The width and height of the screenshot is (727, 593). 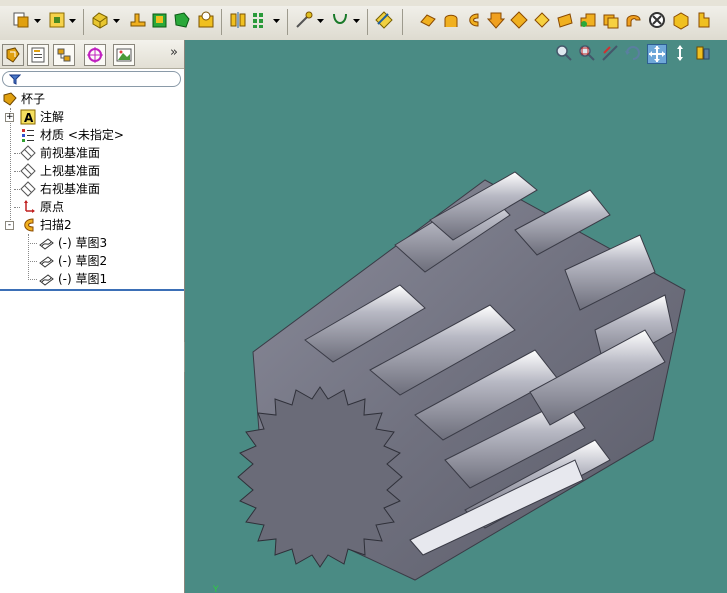 What do you see at coordinates (56, 225) in the screenshot?
I see `tree-item-label: 扫描2` at bounding box center [56, 225].